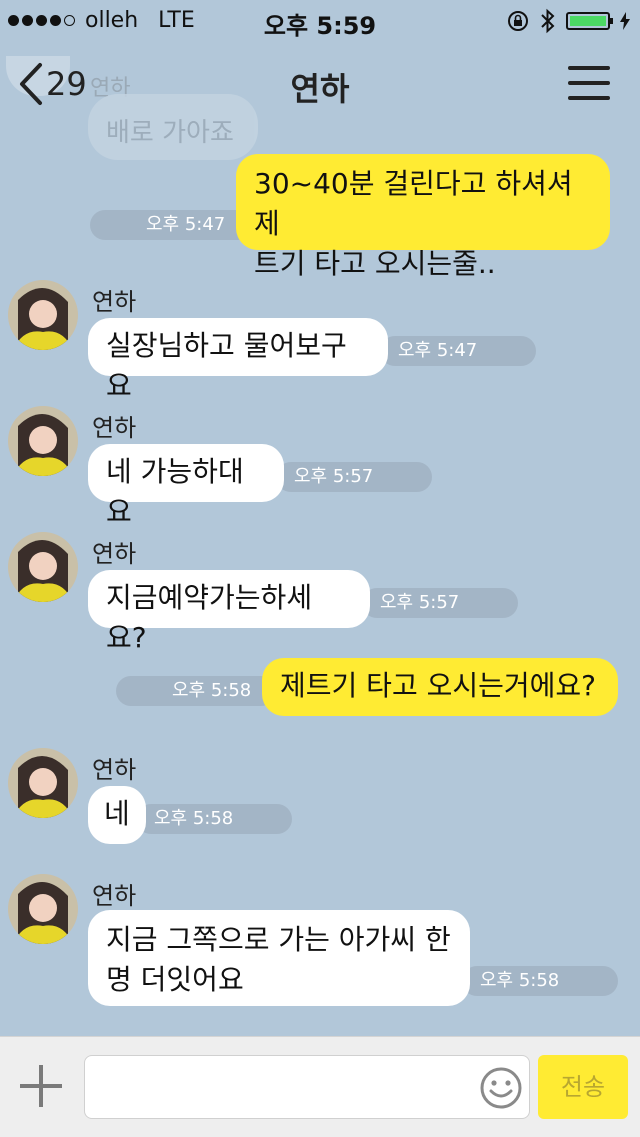 This screenshot has width=640, height=1137. What do you see at coordinates (518, 21) in the screenshot?
I see `rotation-lock-icon` at bounding box center [518, 21].